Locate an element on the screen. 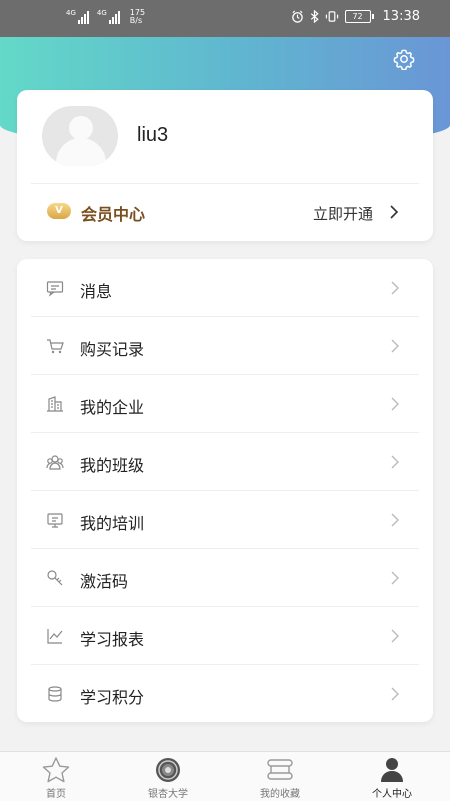  nav-university: 银杏大学 is located at coordinates (168, 776).